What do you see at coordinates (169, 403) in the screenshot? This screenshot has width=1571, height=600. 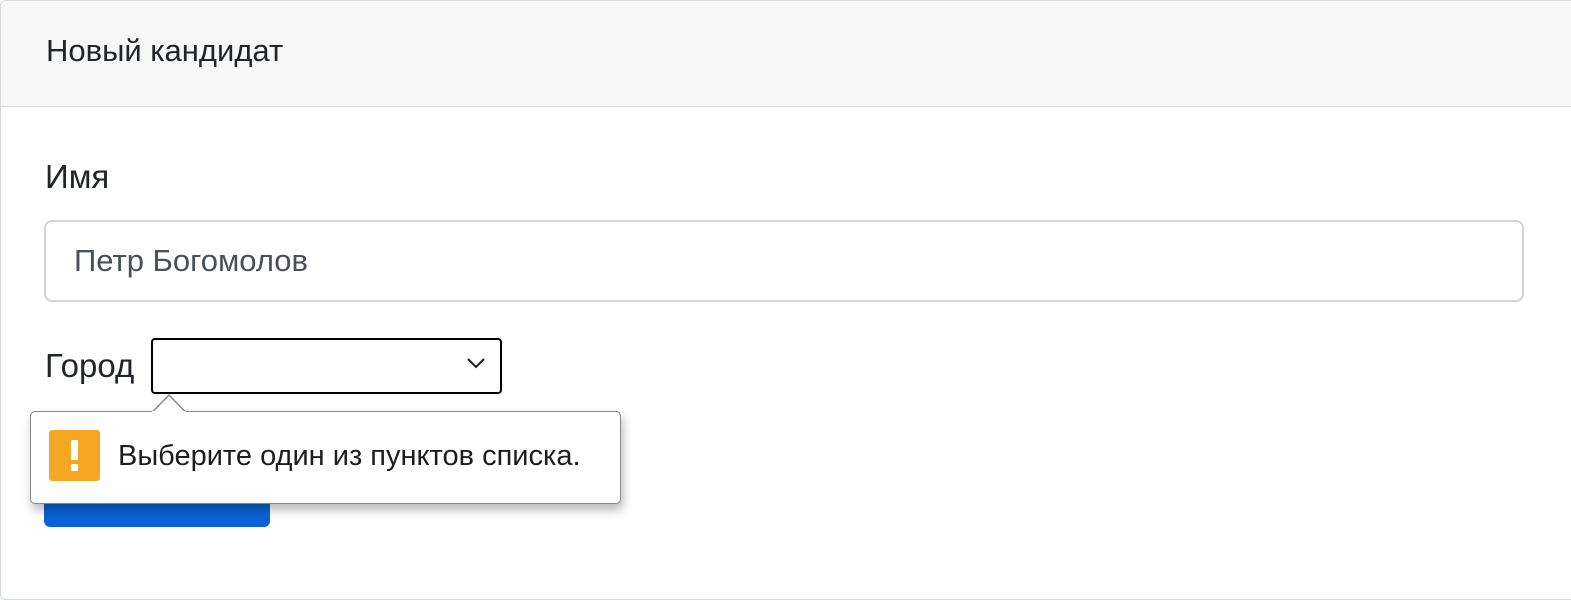 I see `tooltip-arrow` at bounding box center [169, 403].